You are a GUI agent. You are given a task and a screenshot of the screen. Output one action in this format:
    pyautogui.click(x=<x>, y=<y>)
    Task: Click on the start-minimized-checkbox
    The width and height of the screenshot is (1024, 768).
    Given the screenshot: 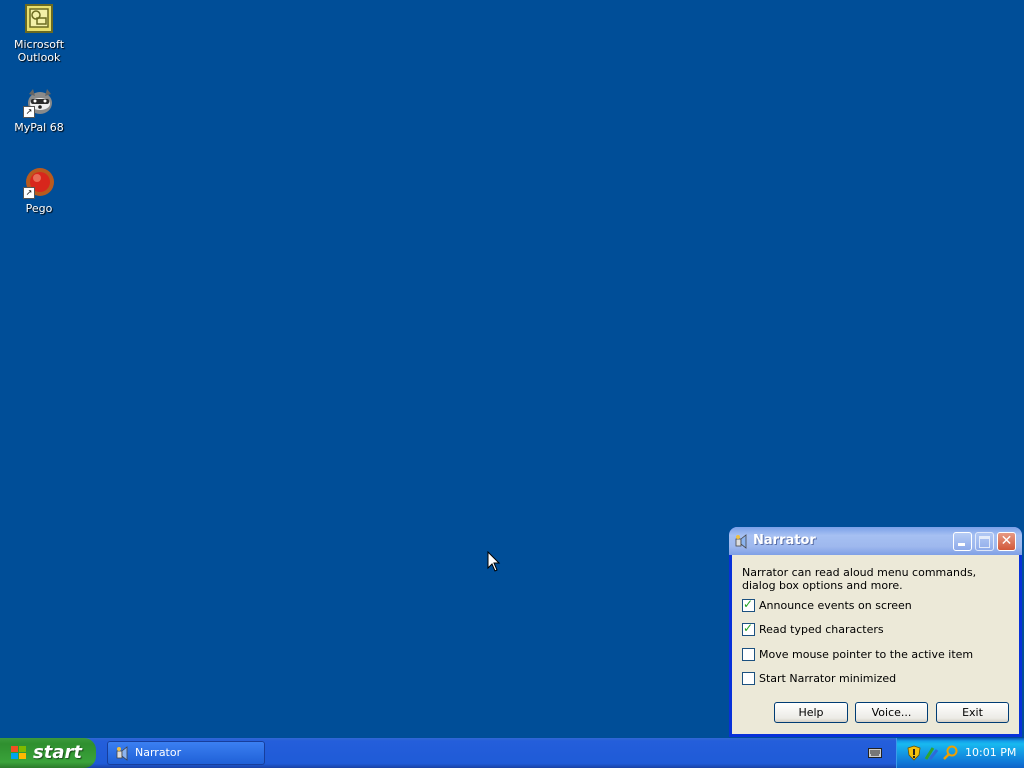 What is the action you would take?
    pyautogui.click(x=748, y=678)
    